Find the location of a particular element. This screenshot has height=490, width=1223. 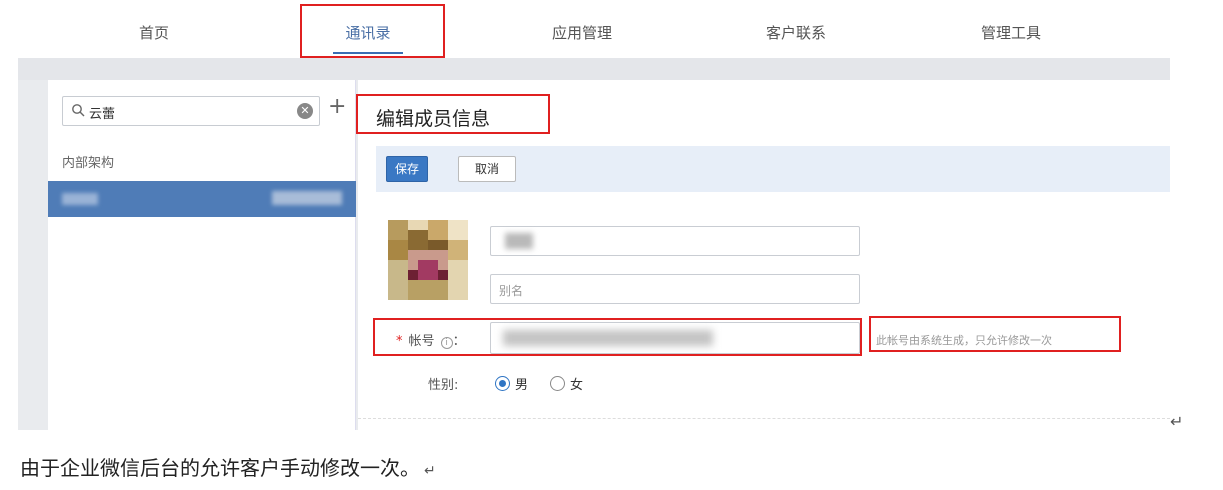

nav-item-contacts: 通讯录 is located at coordinates (368, 38).